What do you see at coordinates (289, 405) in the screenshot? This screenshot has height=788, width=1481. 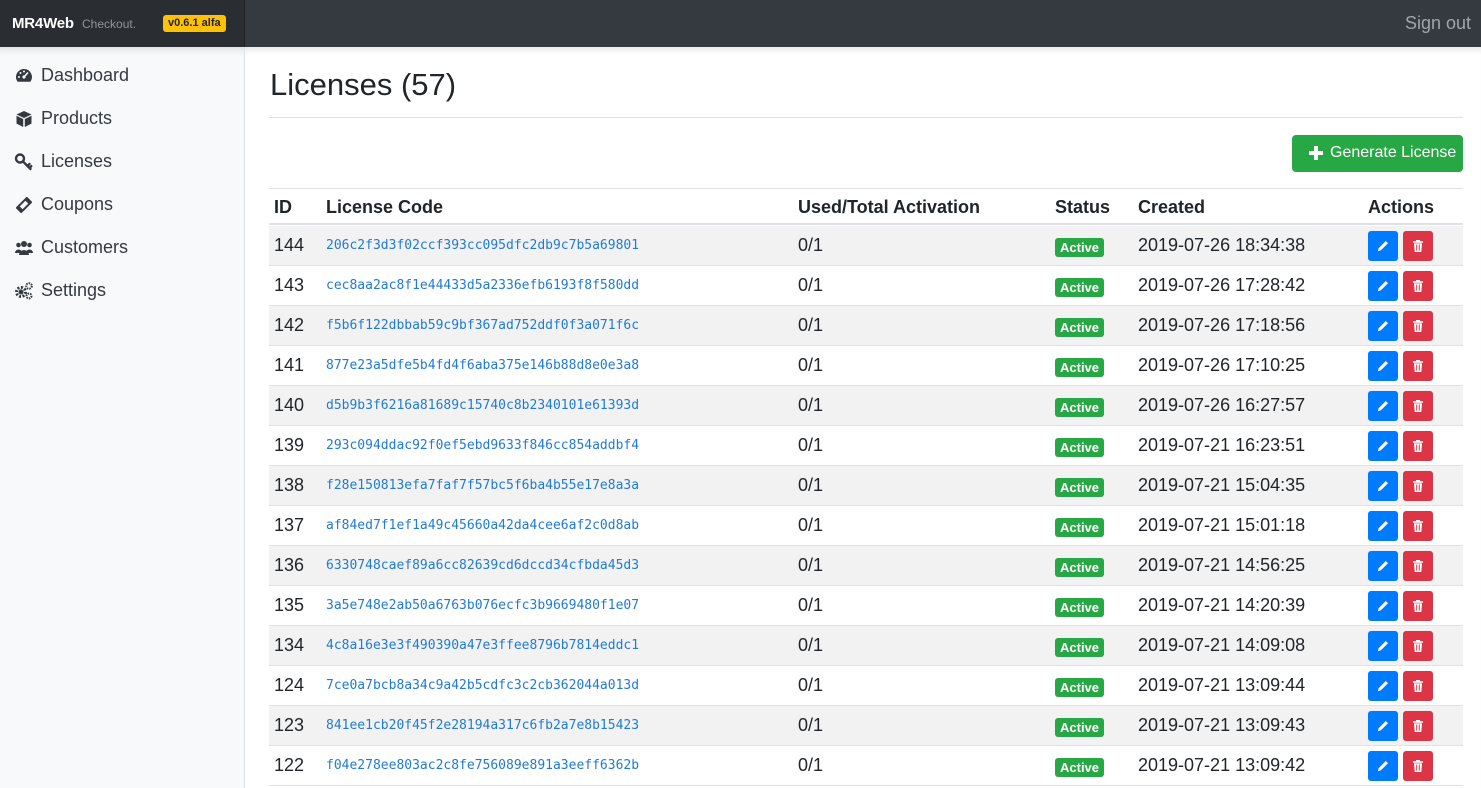 I see `license-id: 140` at bounding box center [289, 405].